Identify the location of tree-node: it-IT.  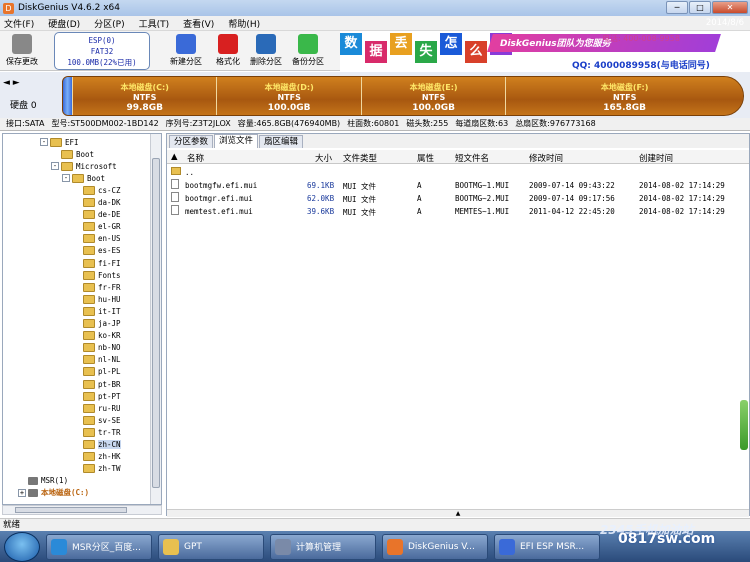
(97, 311).